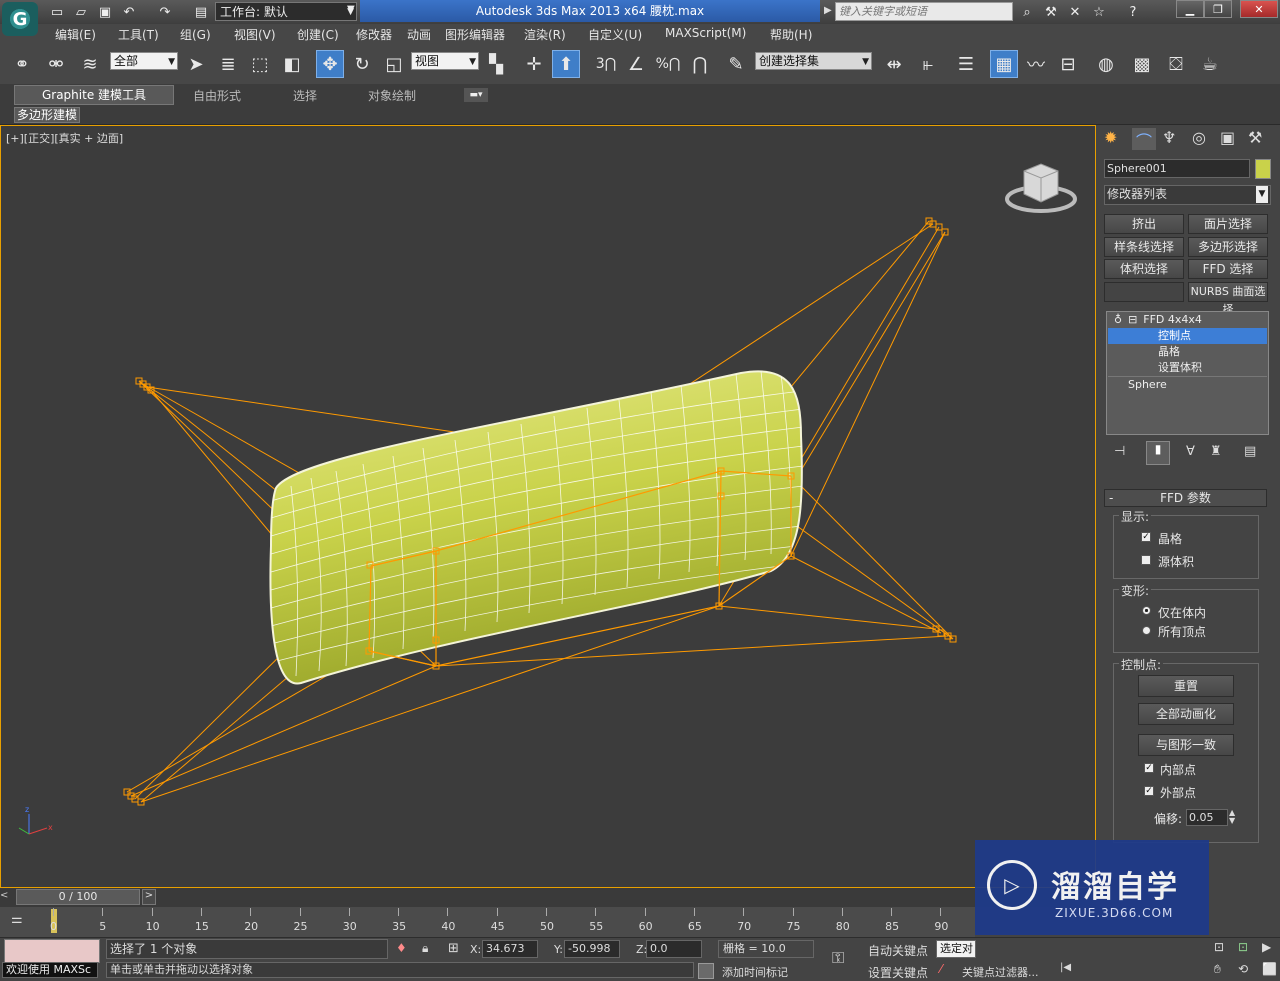 The height and width of the screenshot is (981, 1280). Describe the element at coordinates (50, 970) in the screenshot. I see `maxscript-mini-input: 欢迎使用 MAXSc` at that location.